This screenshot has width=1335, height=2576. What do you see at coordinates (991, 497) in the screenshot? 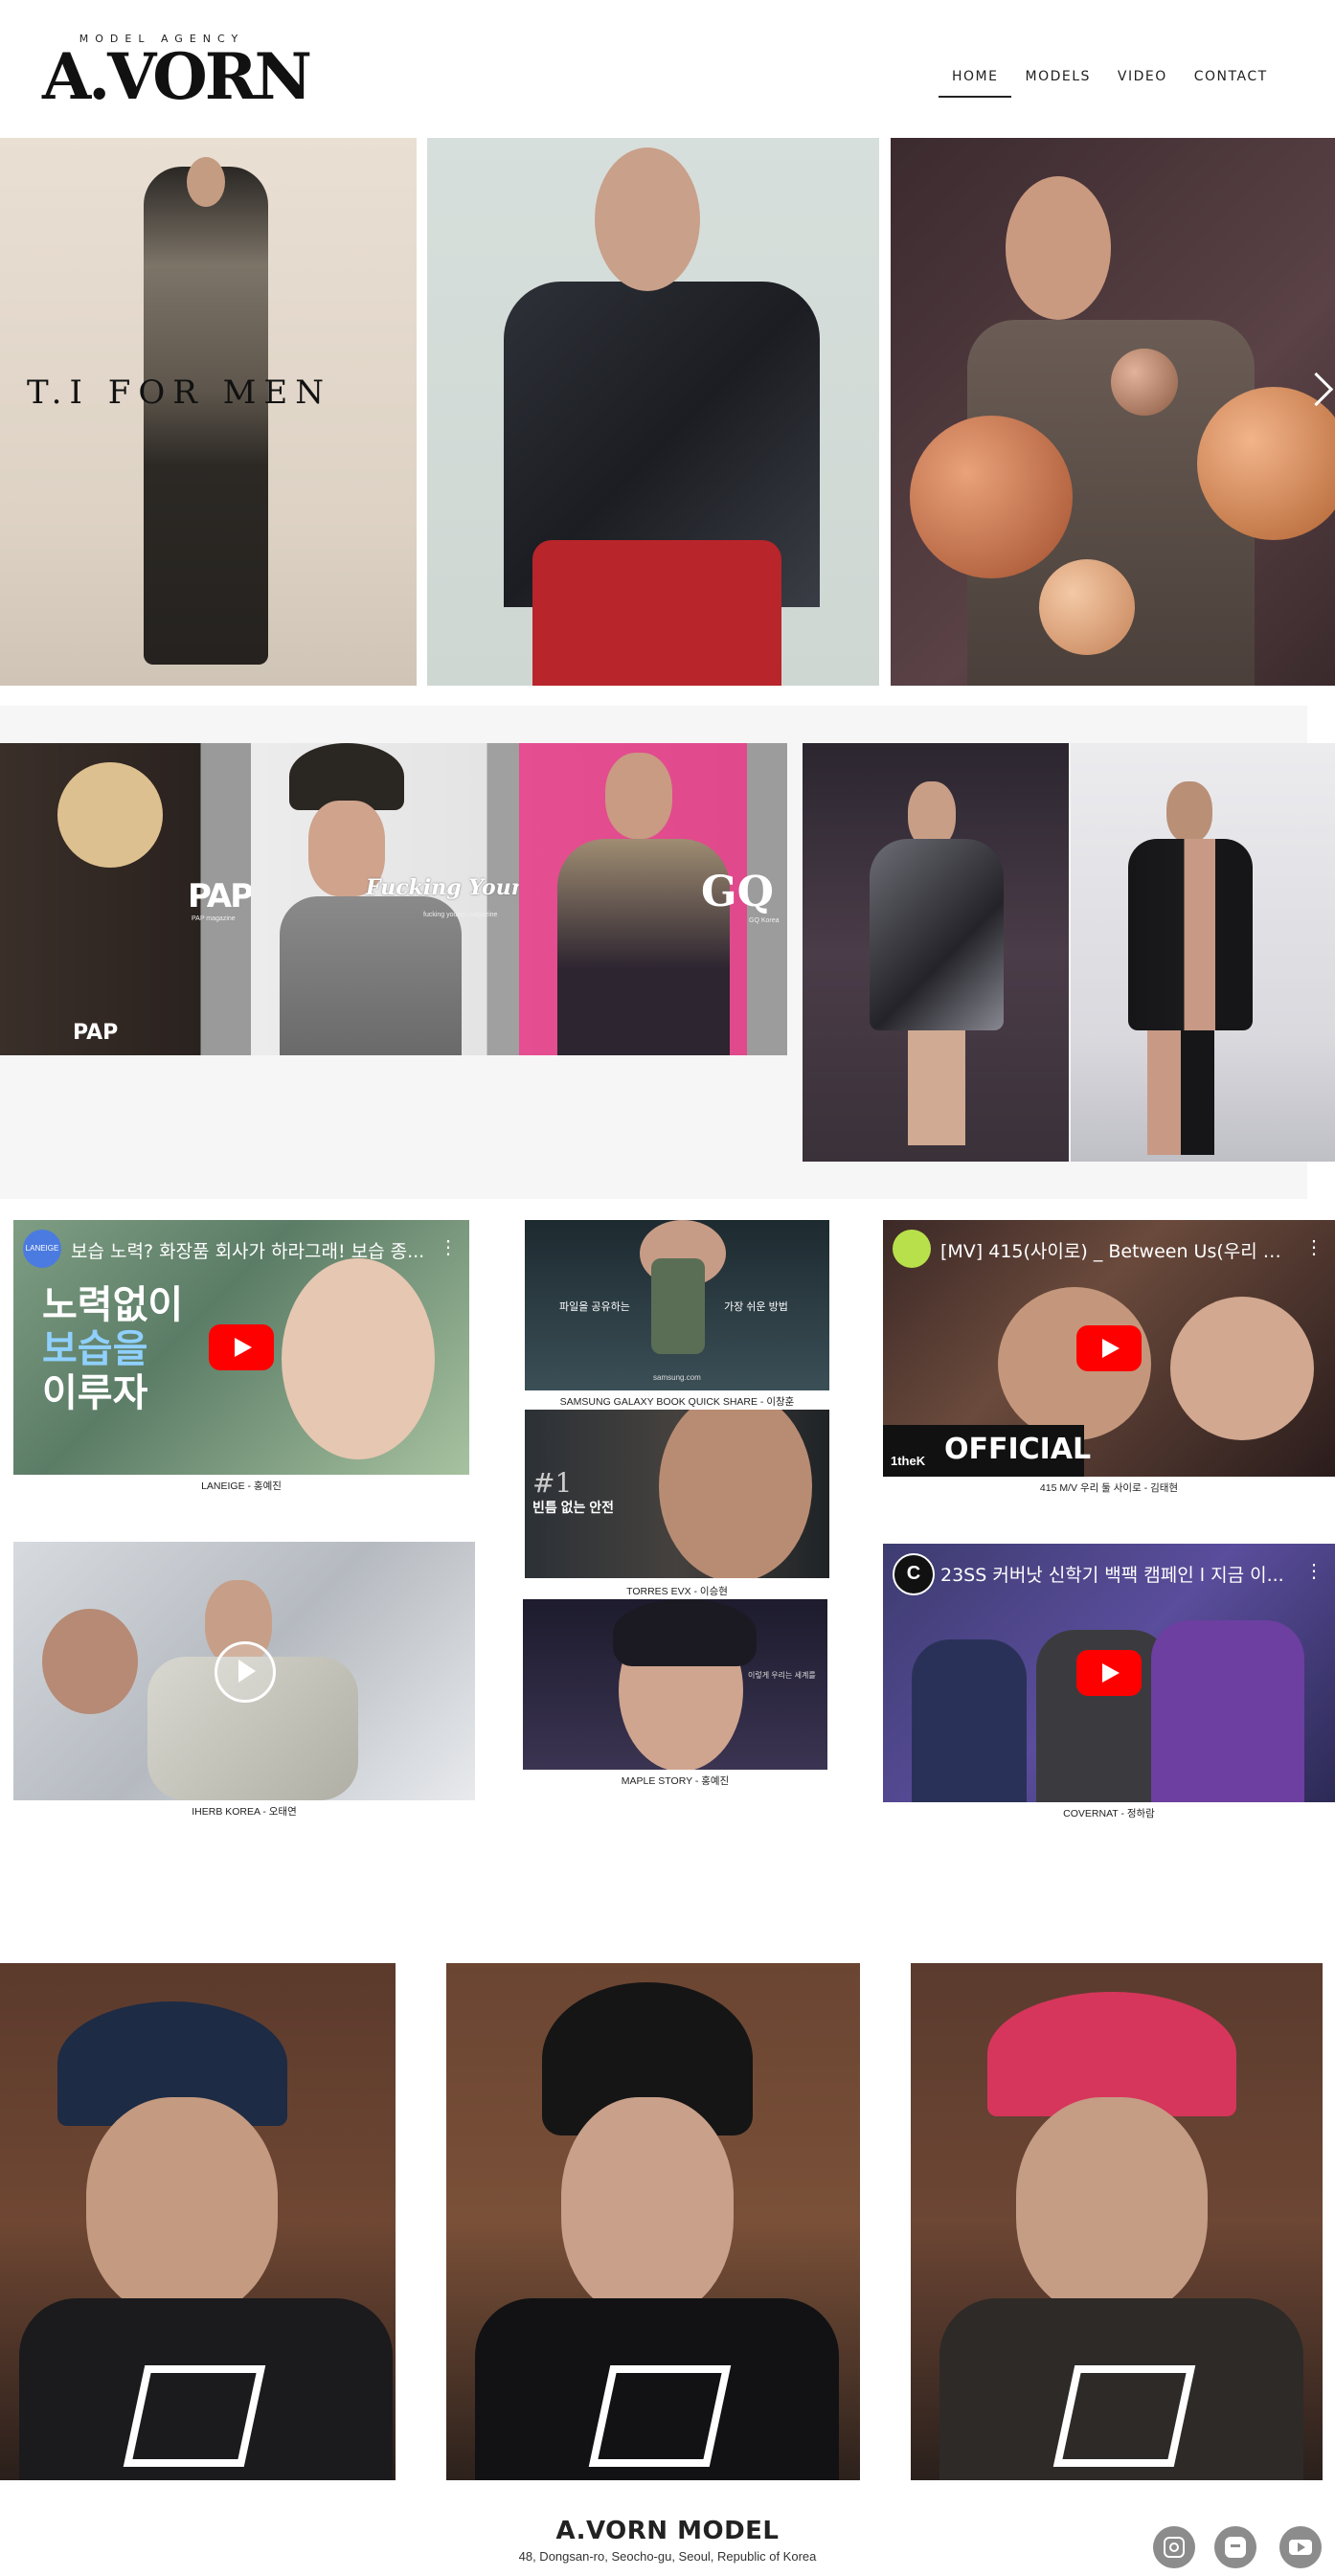
I see `planet-large` at bounding box center [991, 497].